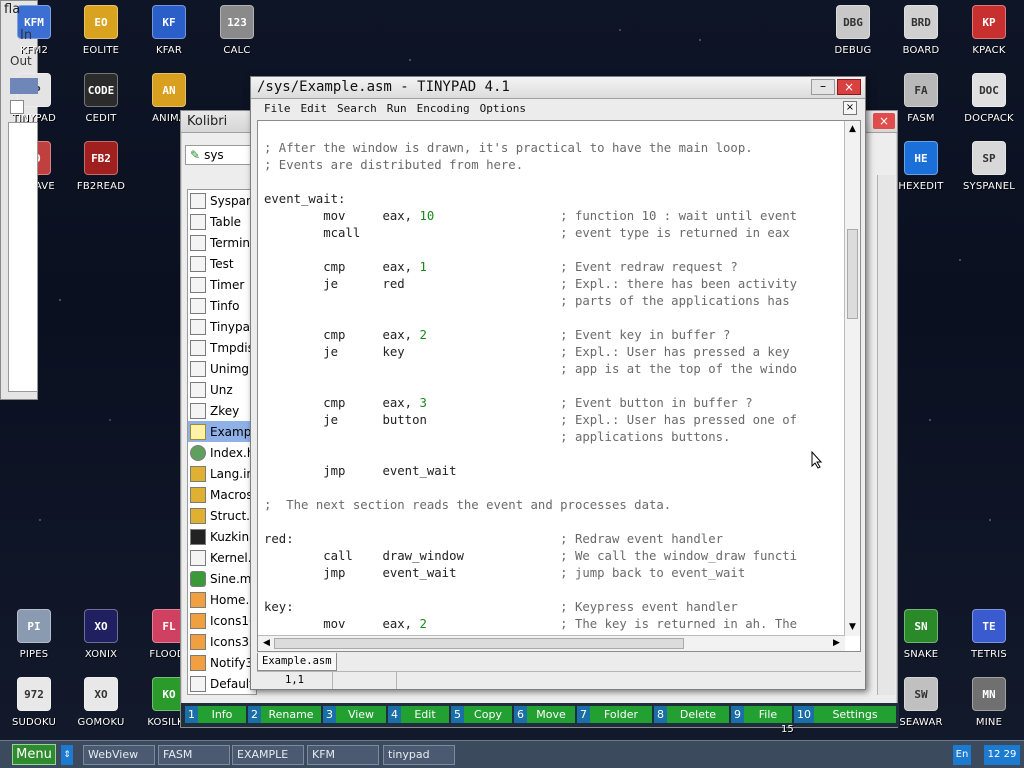 Image resolution: width=1024 pixels, height=768 pixels. Describe the element at coordinates (284, 714) in the screenshot. I see `fkey-rename: 2 Rename` at that location.